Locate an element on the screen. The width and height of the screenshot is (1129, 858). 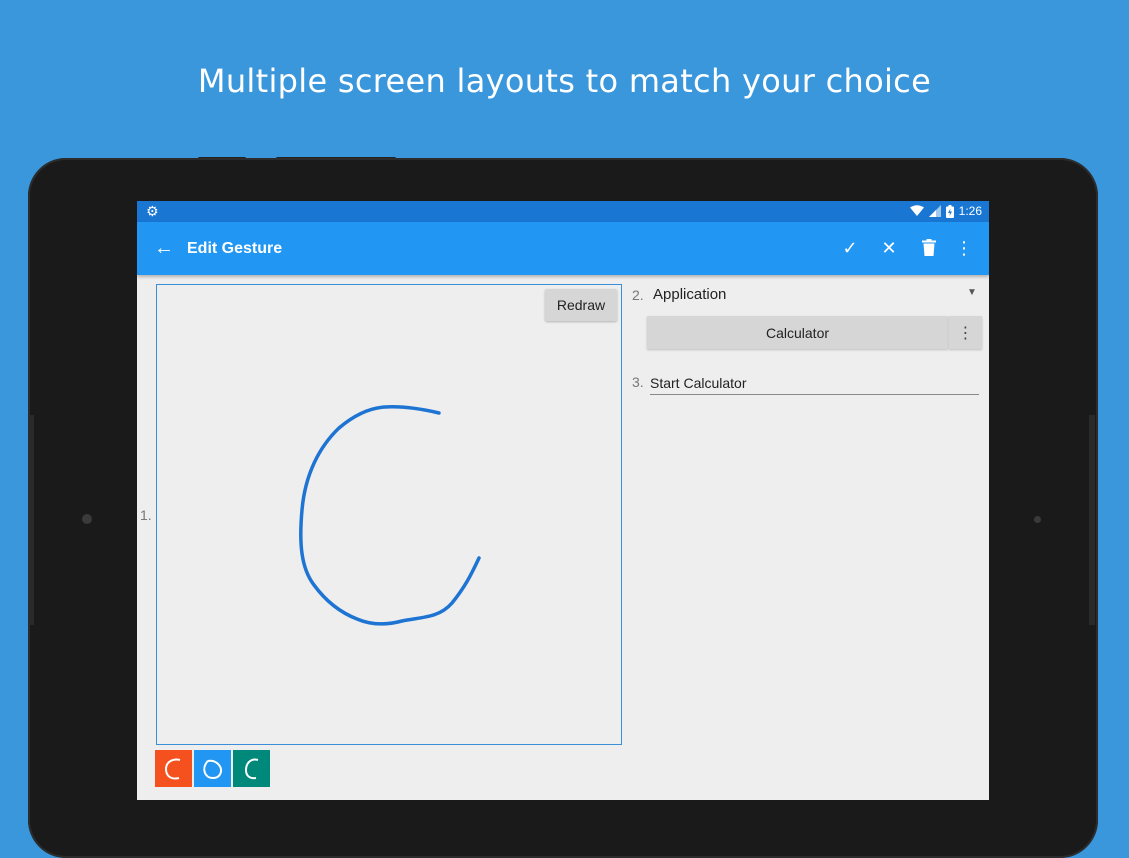
status-bar: ⚙ 1:26 is located at coordinates (563, 211).